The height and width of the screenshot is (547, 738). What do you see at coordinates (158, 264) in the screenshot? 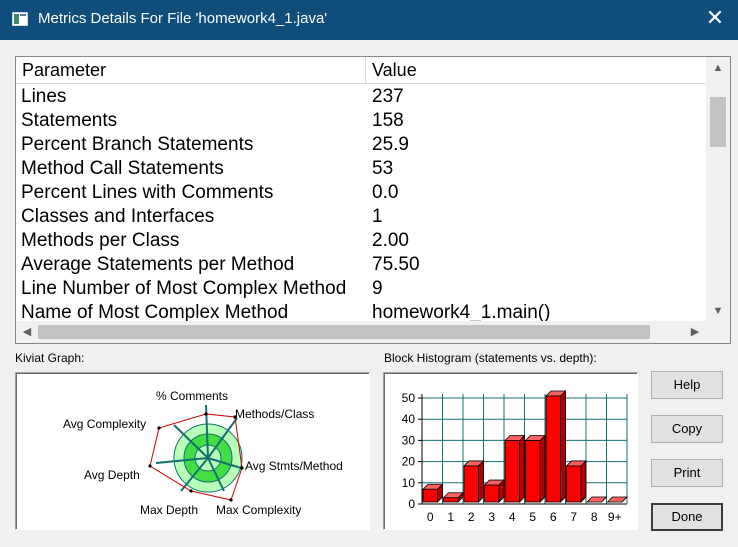
I see `parameter-cell: Average Statements per Method` at bounding box center [158, 264].